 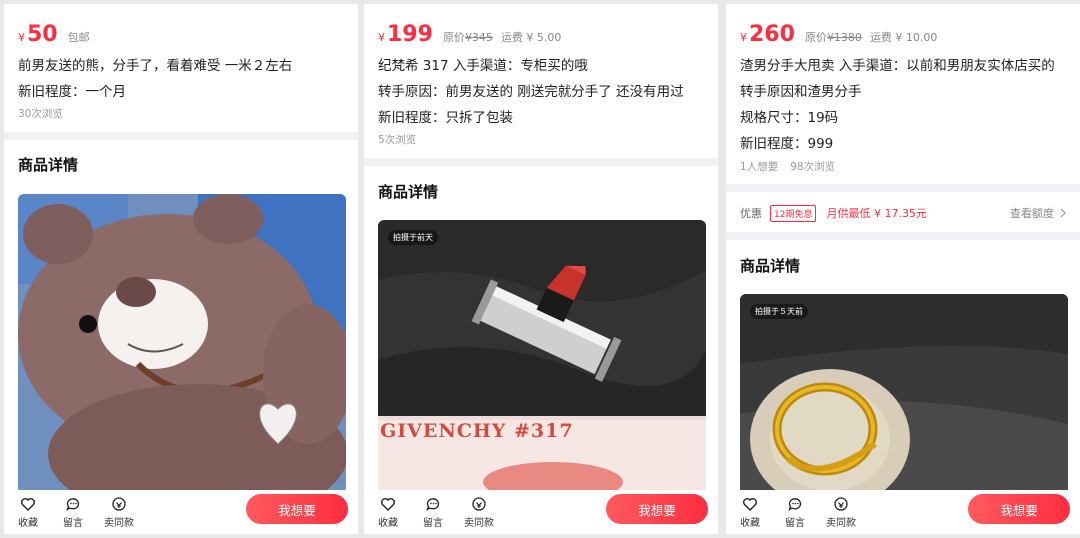 What do you see at coordinates (772, 34) in the screenshot?
I see `price: 260` at bounding box center [772, 34].